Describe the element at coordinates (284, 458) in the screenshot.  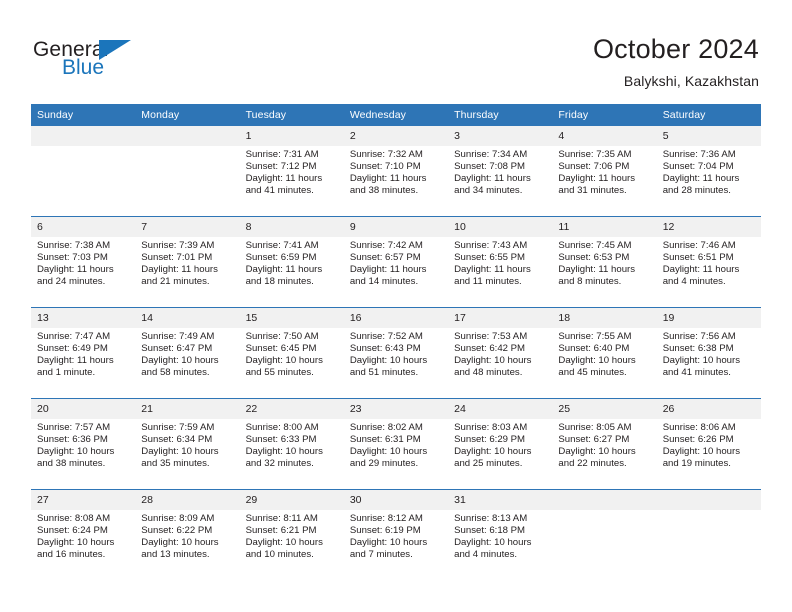
I see `daylight-line: Daylight: 10 hours and 32 minutes.` at that location.